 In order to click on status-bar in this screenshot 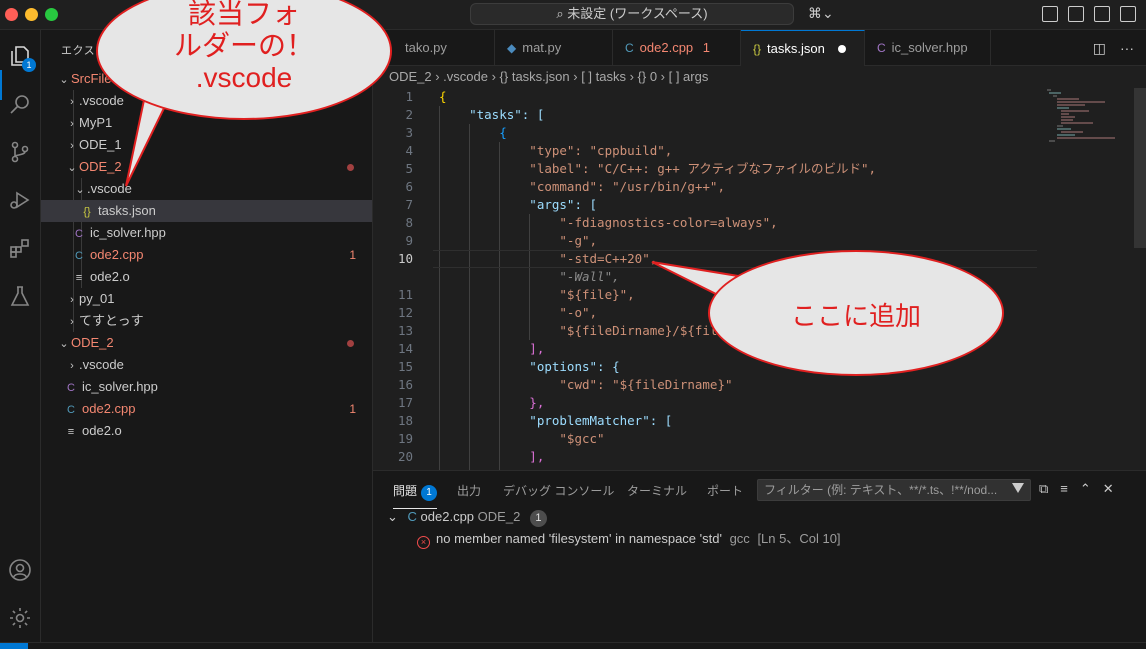, I will do `click(573, 645)`.